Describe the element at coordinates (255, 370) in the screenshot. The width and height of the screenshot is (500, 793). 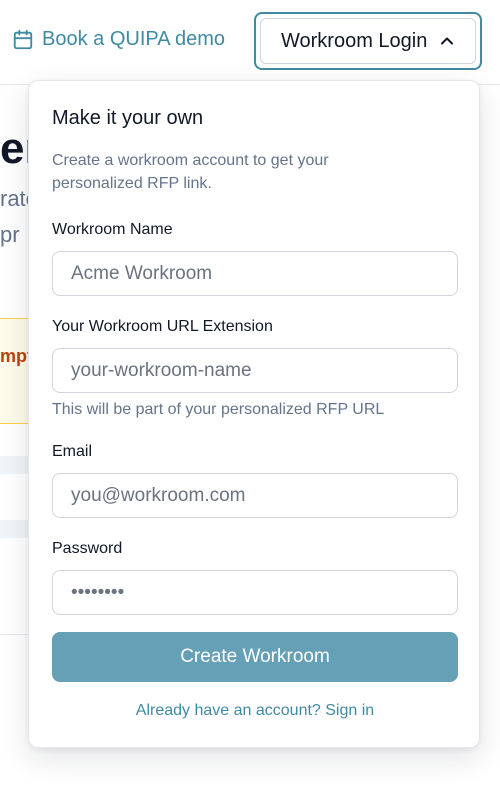
I see `url-extension-input` at that location.